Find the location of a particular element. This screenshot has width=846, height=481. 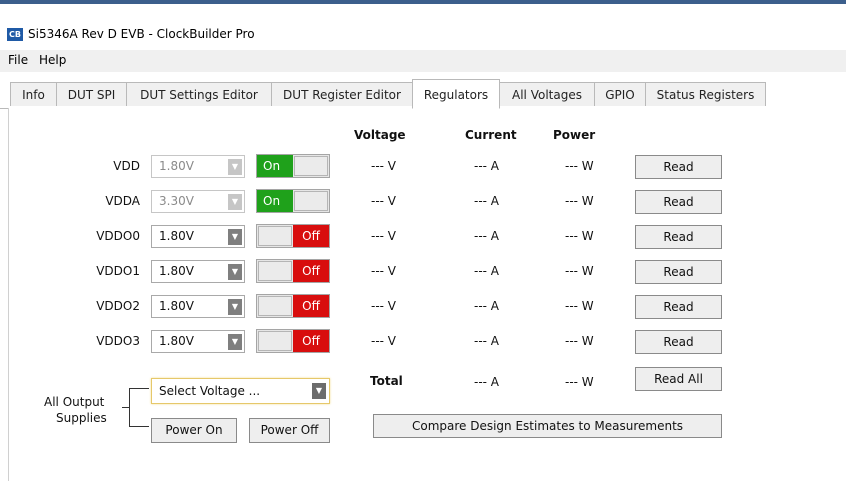

total-power-value: --- W is located at coordinates (579, 382).